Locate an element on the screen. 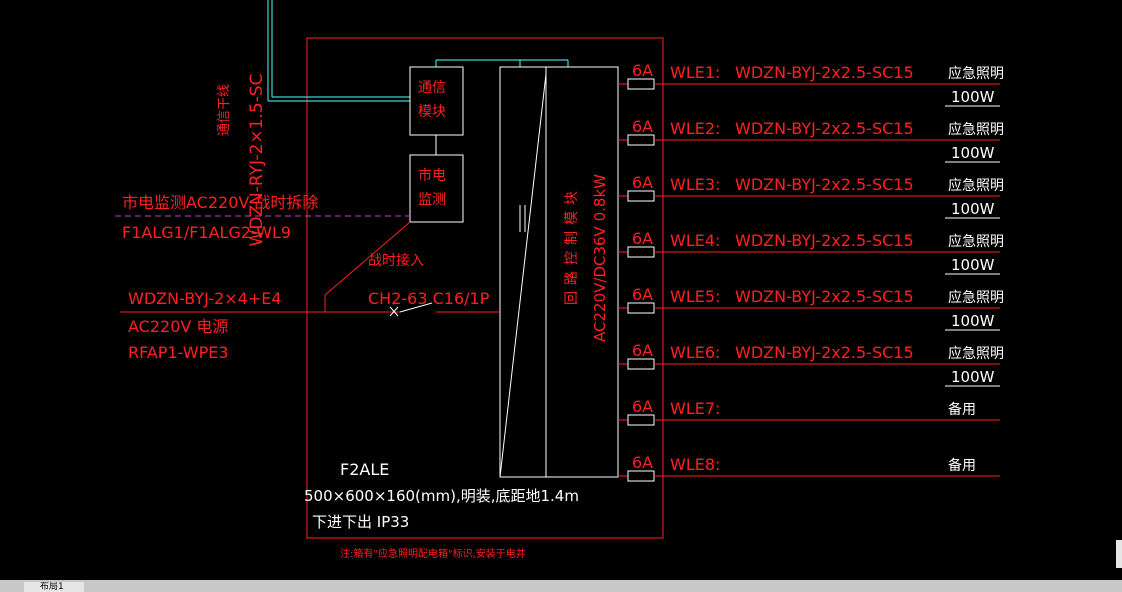  mains-monitor-label: 市电监测AC220V 战时拆除 is located at coordinates (220, 202).